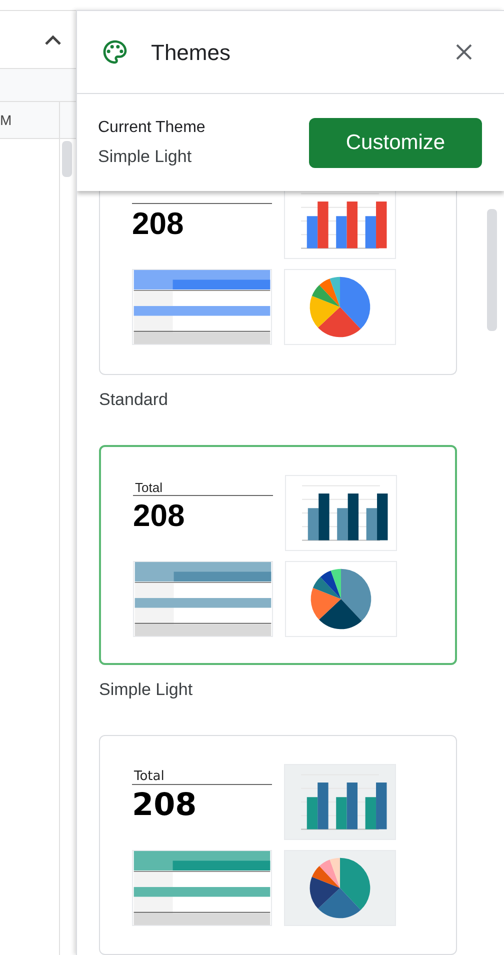 The height and width of the screenshot is (955, 504). Describe the element at coordinates (53, 40) in the screenshot. I see `chevron-up-icon` at that location.